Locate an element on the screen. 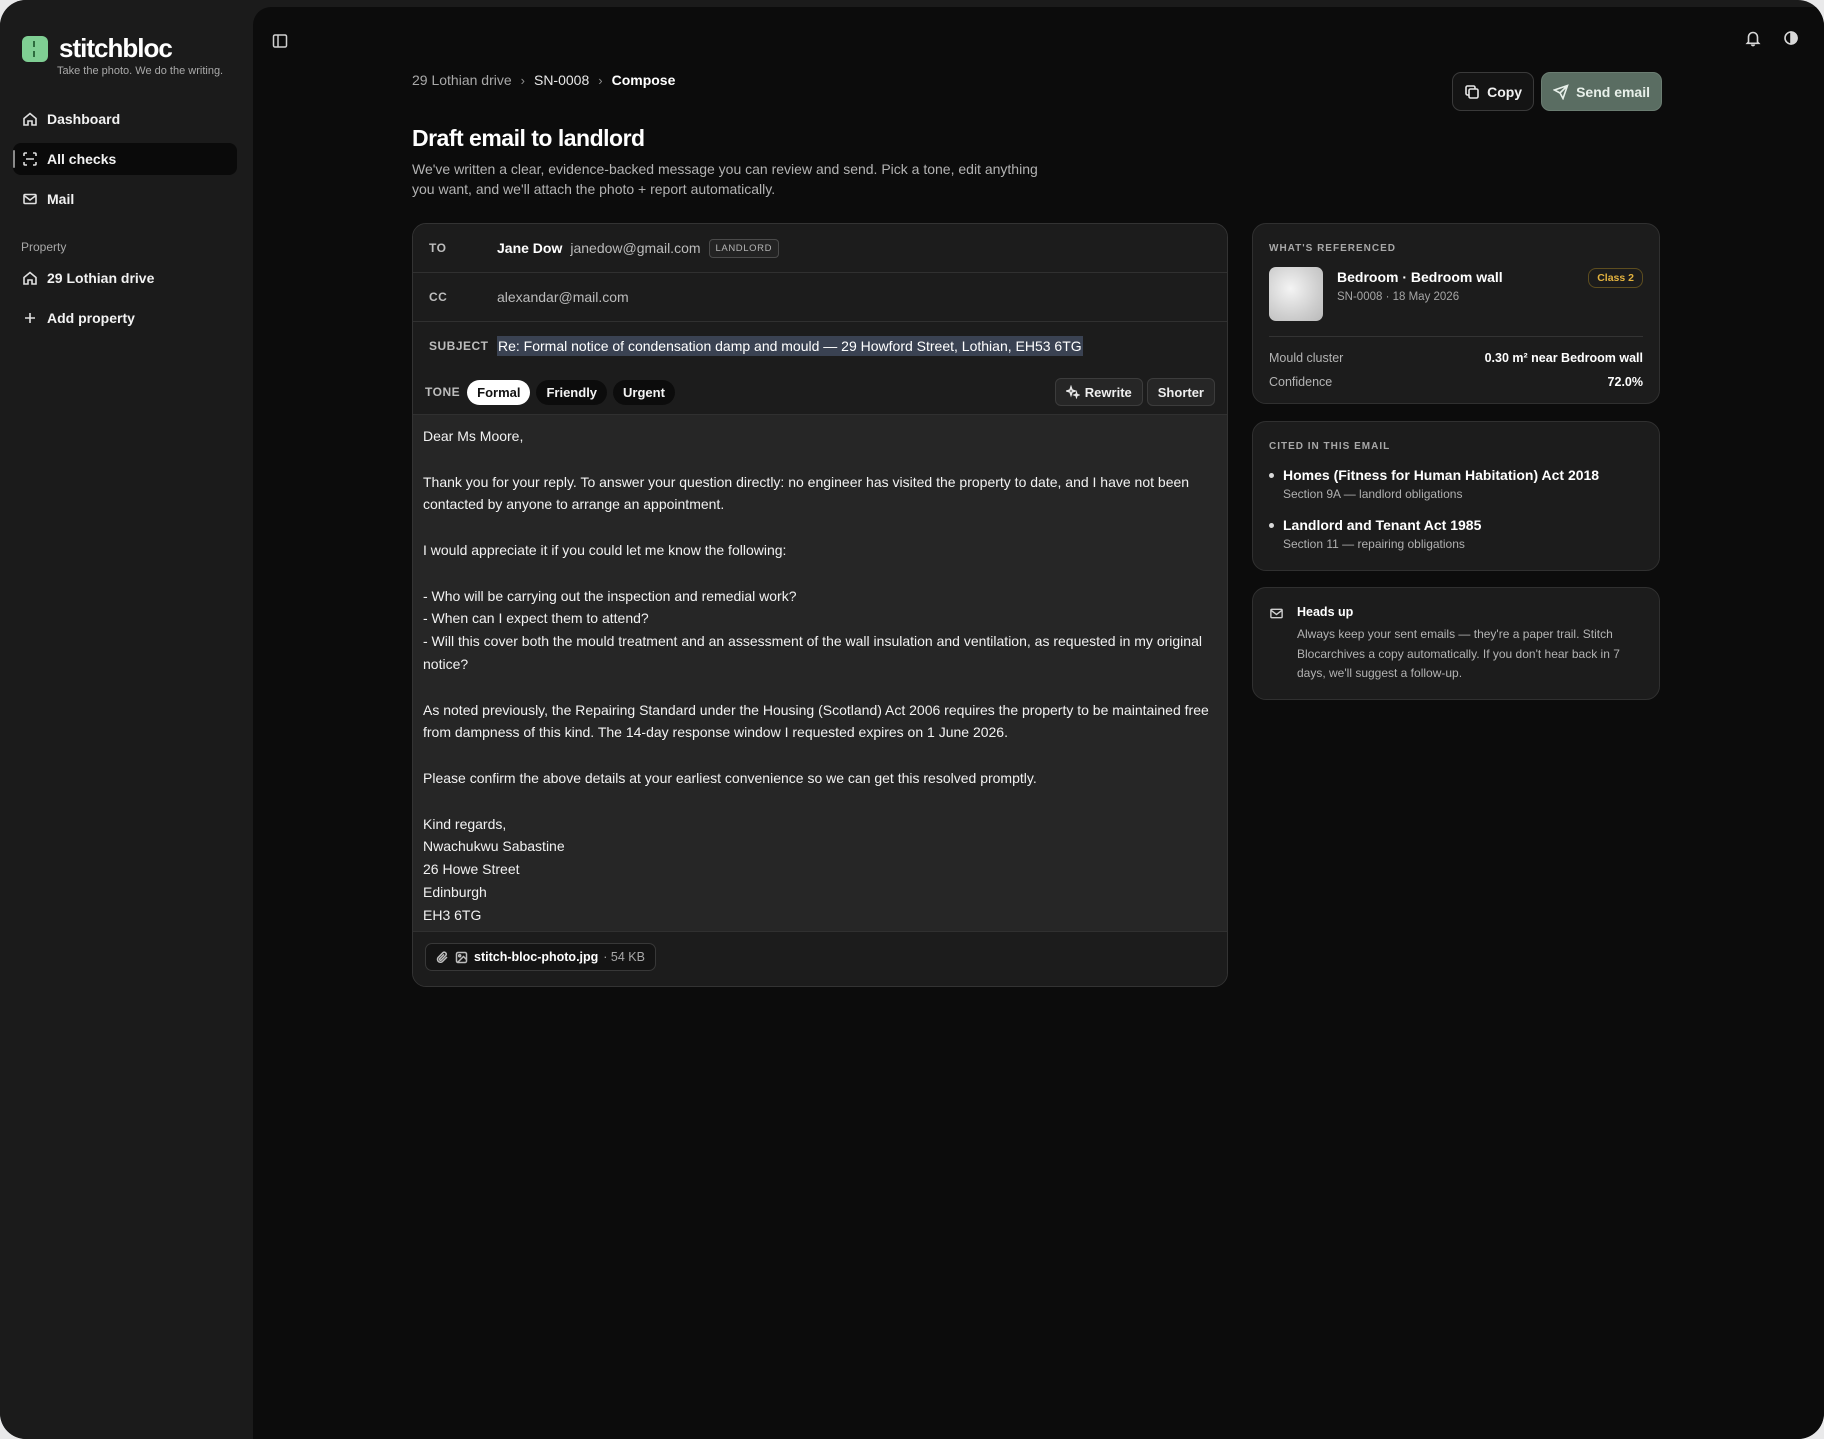  send-icon is located at coordinates (1561, 91).